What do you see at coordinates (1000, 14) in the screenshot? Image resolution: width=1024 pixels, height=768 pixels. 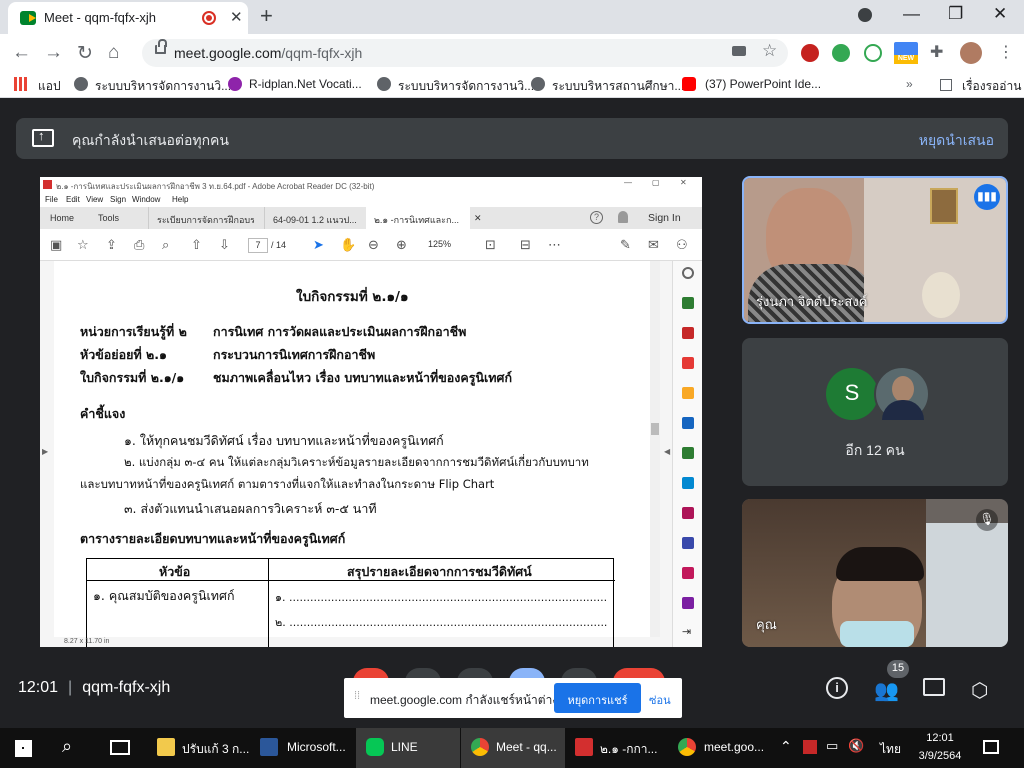 I see `close-window-button: ✕` at bounding box center [1000, 14].